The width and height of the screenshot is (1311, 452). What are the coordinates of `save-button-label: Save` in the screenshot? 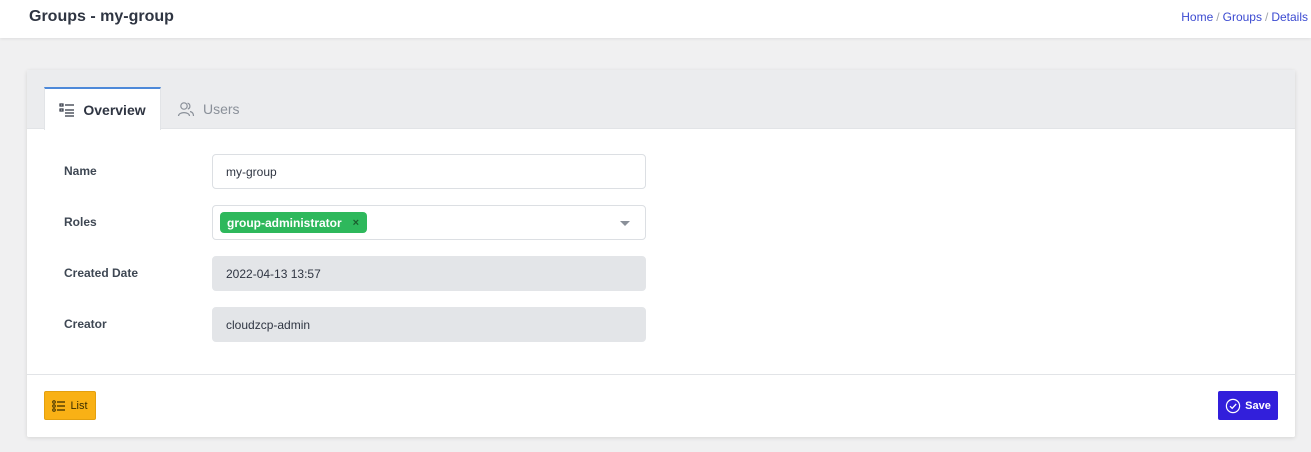 It's located at (1258, 405).